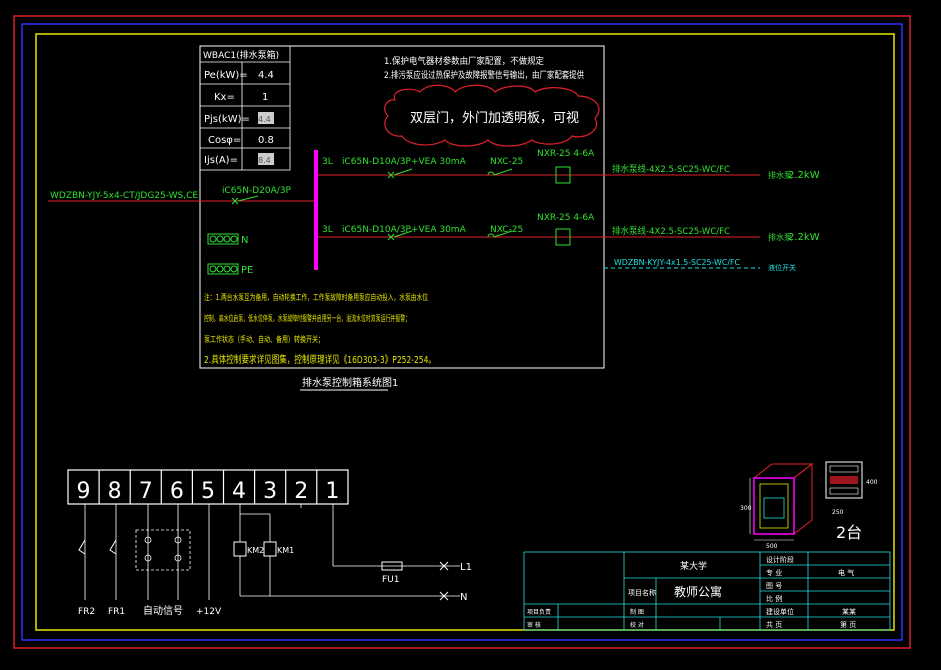 This screenshot has height=670, width=941. I want to click on param-label: Pjs(kW)=, so click(227, 119).